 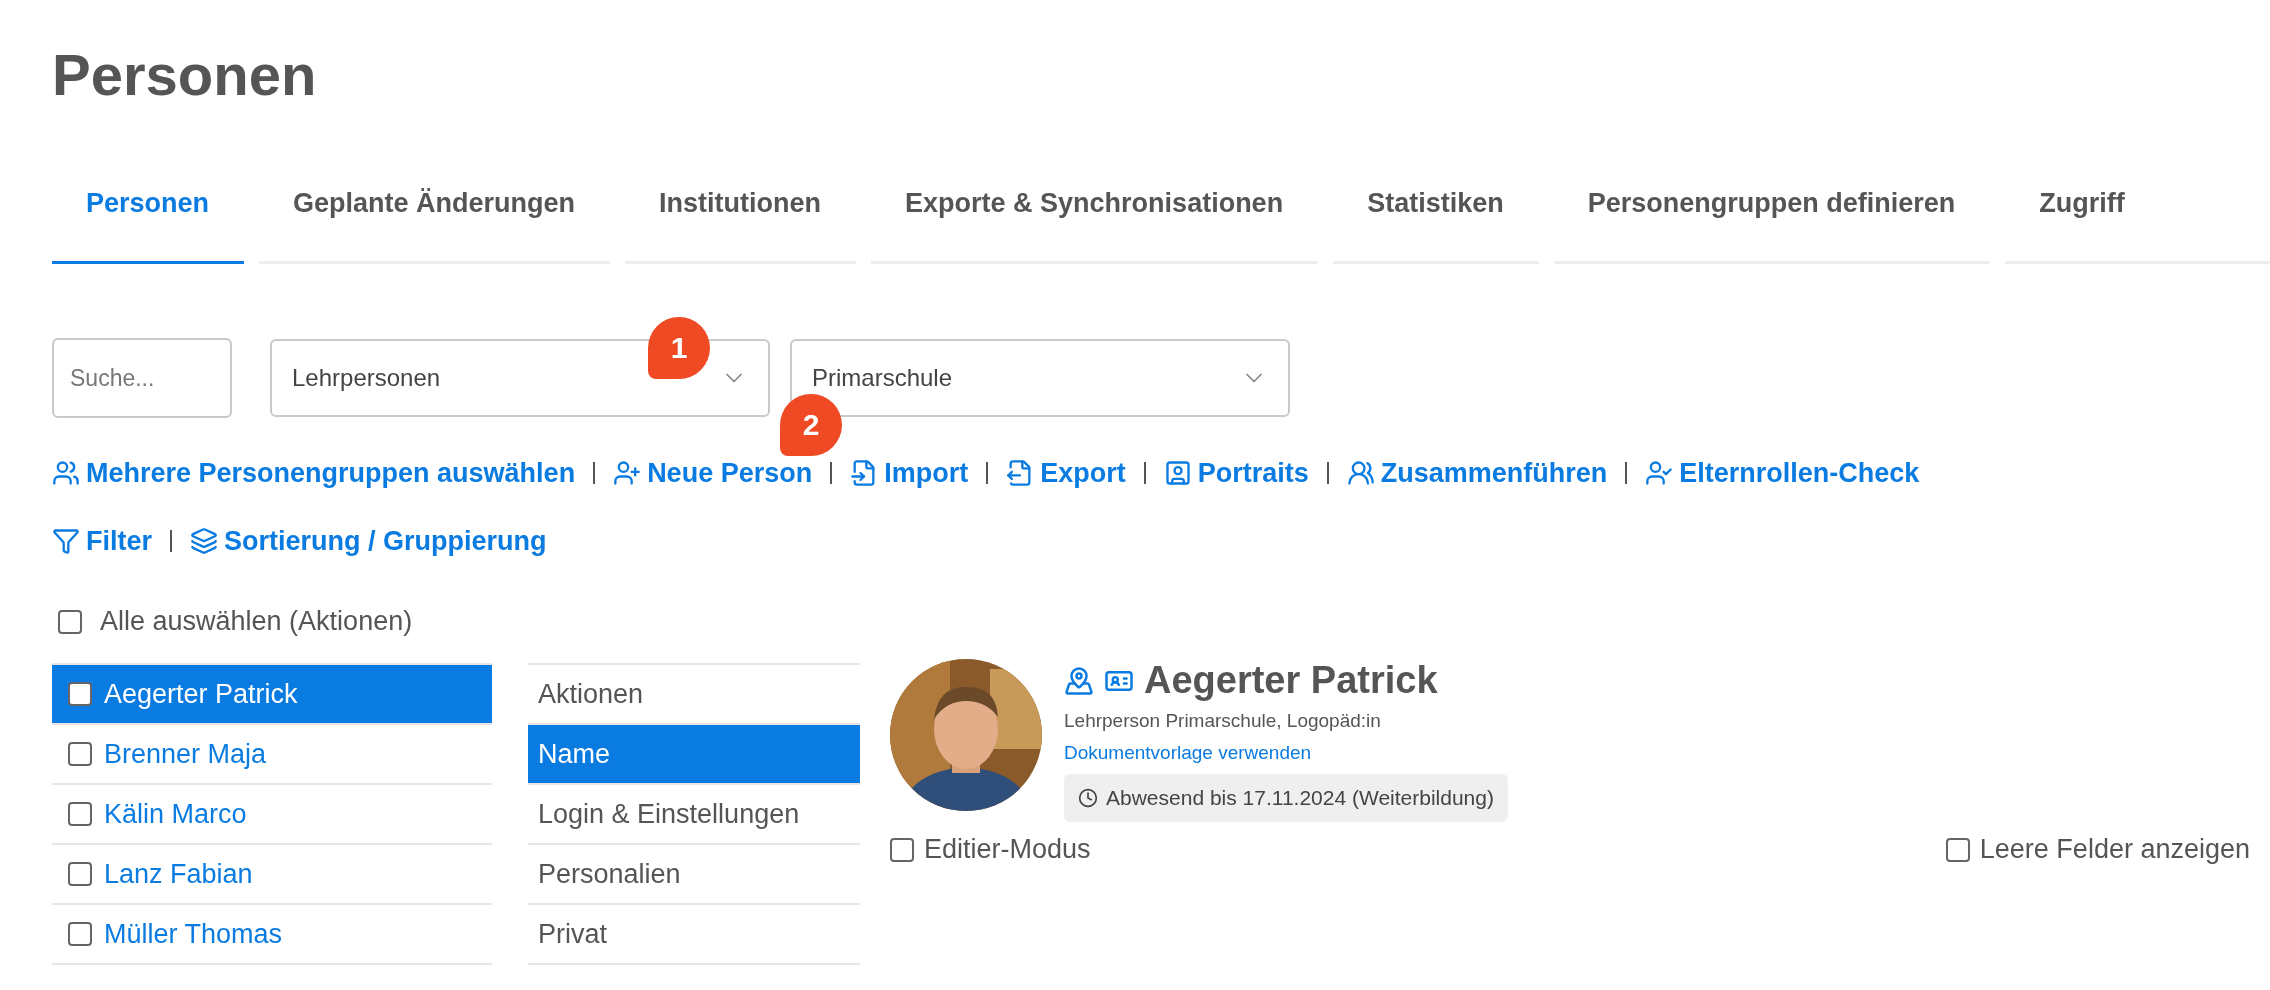 I want to click on portrait-icon, so click(x=1177, y=473).